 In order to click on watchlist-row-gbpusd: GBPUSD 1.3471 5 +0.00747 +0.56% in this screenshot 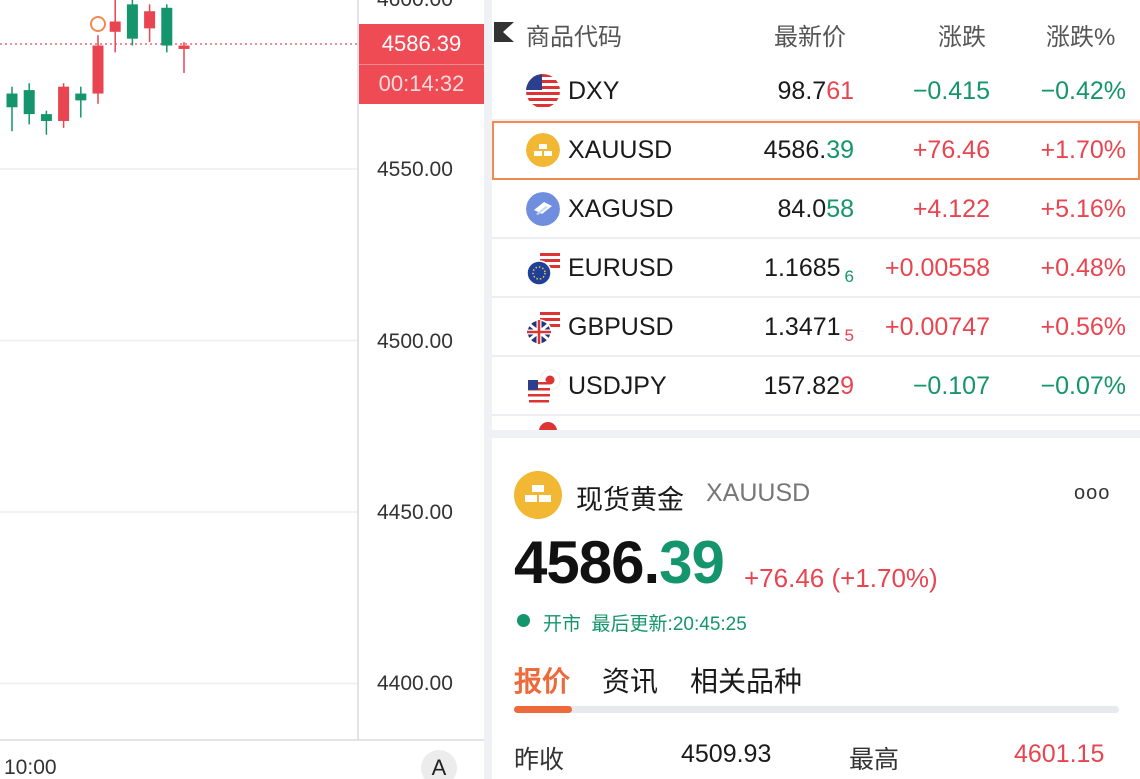, I will do `click(816, 327)`.